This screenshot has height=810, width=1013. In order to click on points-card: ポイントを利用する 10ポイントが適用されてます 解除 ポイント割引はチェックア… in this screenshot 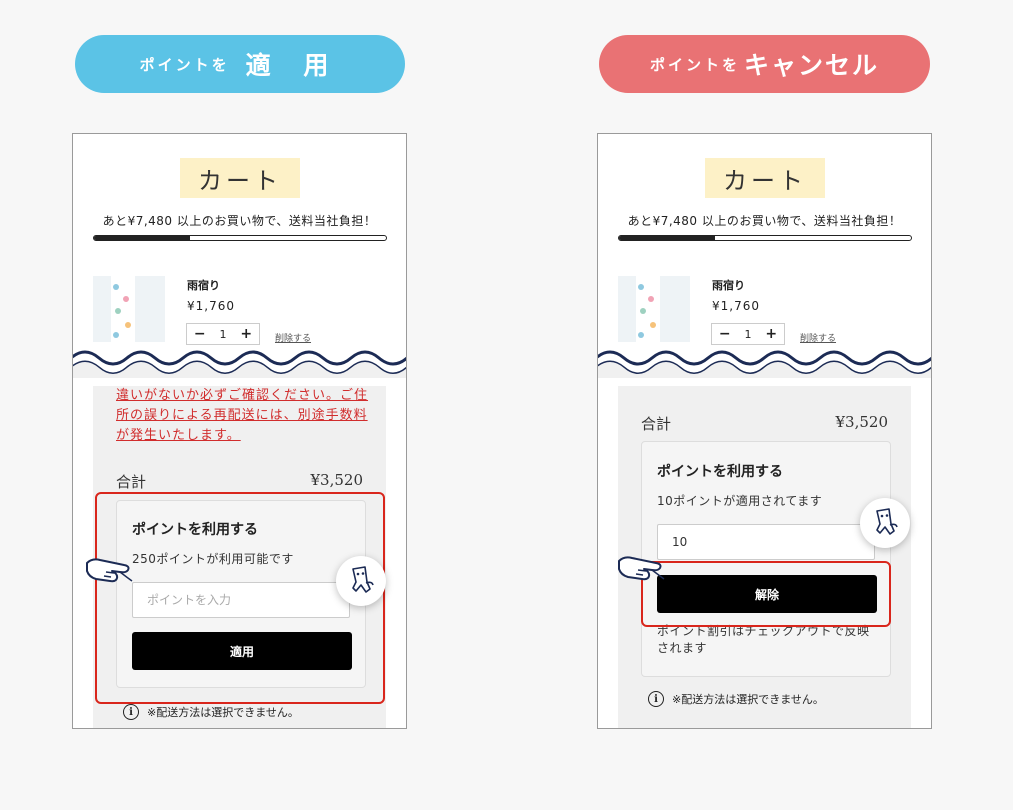, I will do `click(766, 559)`.